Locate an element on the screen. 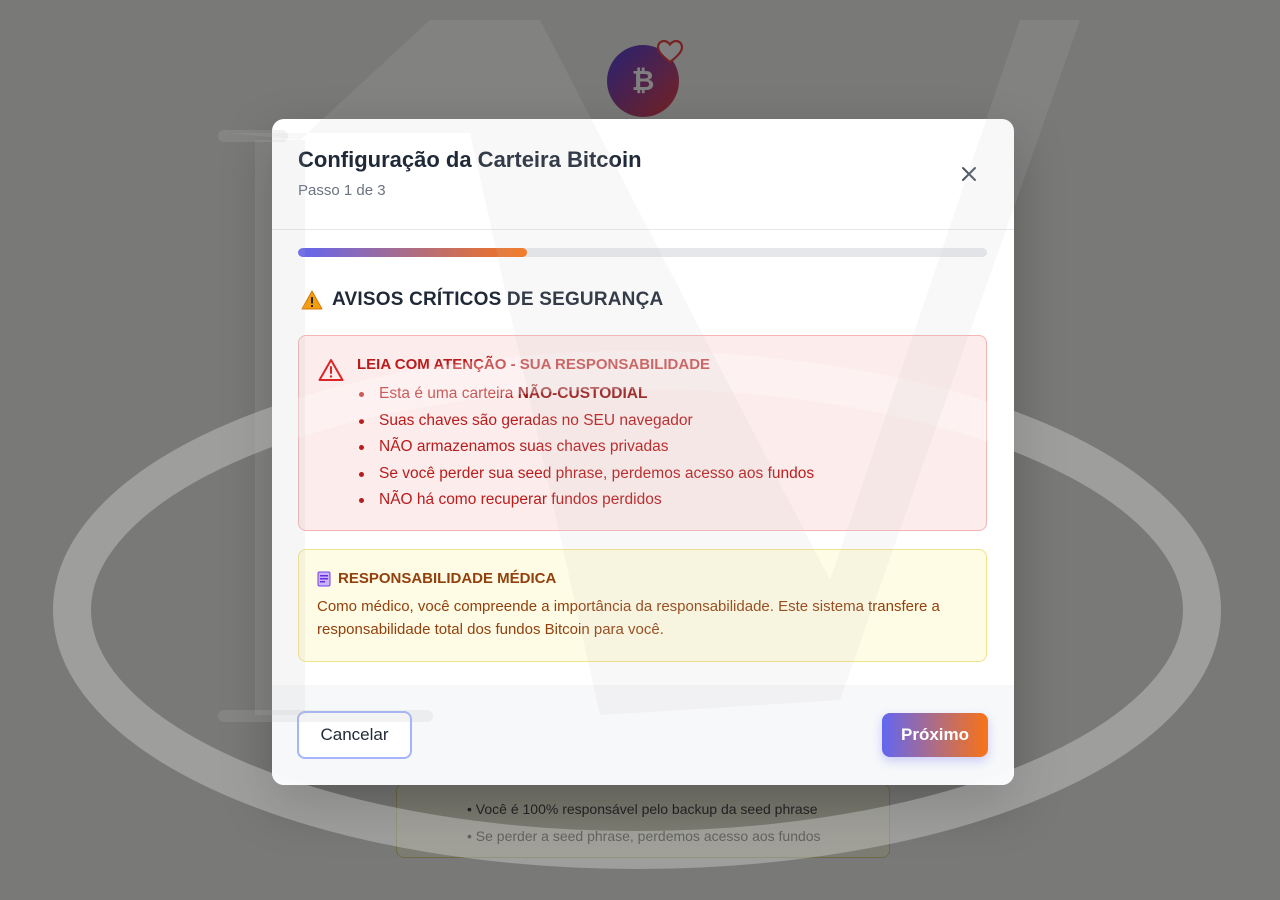 The height and width of the screenshot is (900, 1280). step-indicator: Passo 1 de 3 is located at coordinates (342, 190).